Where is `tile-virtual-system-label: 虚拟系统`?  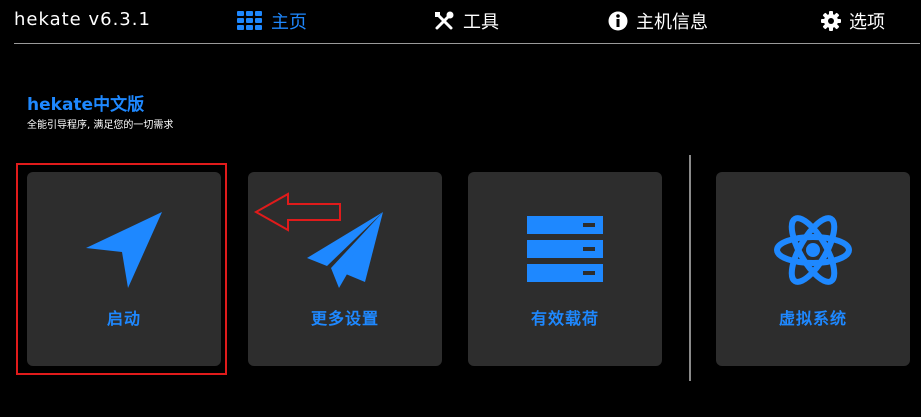
tile-virtual-system-label: 虚拟系统 is located at coordinates (812, 318).